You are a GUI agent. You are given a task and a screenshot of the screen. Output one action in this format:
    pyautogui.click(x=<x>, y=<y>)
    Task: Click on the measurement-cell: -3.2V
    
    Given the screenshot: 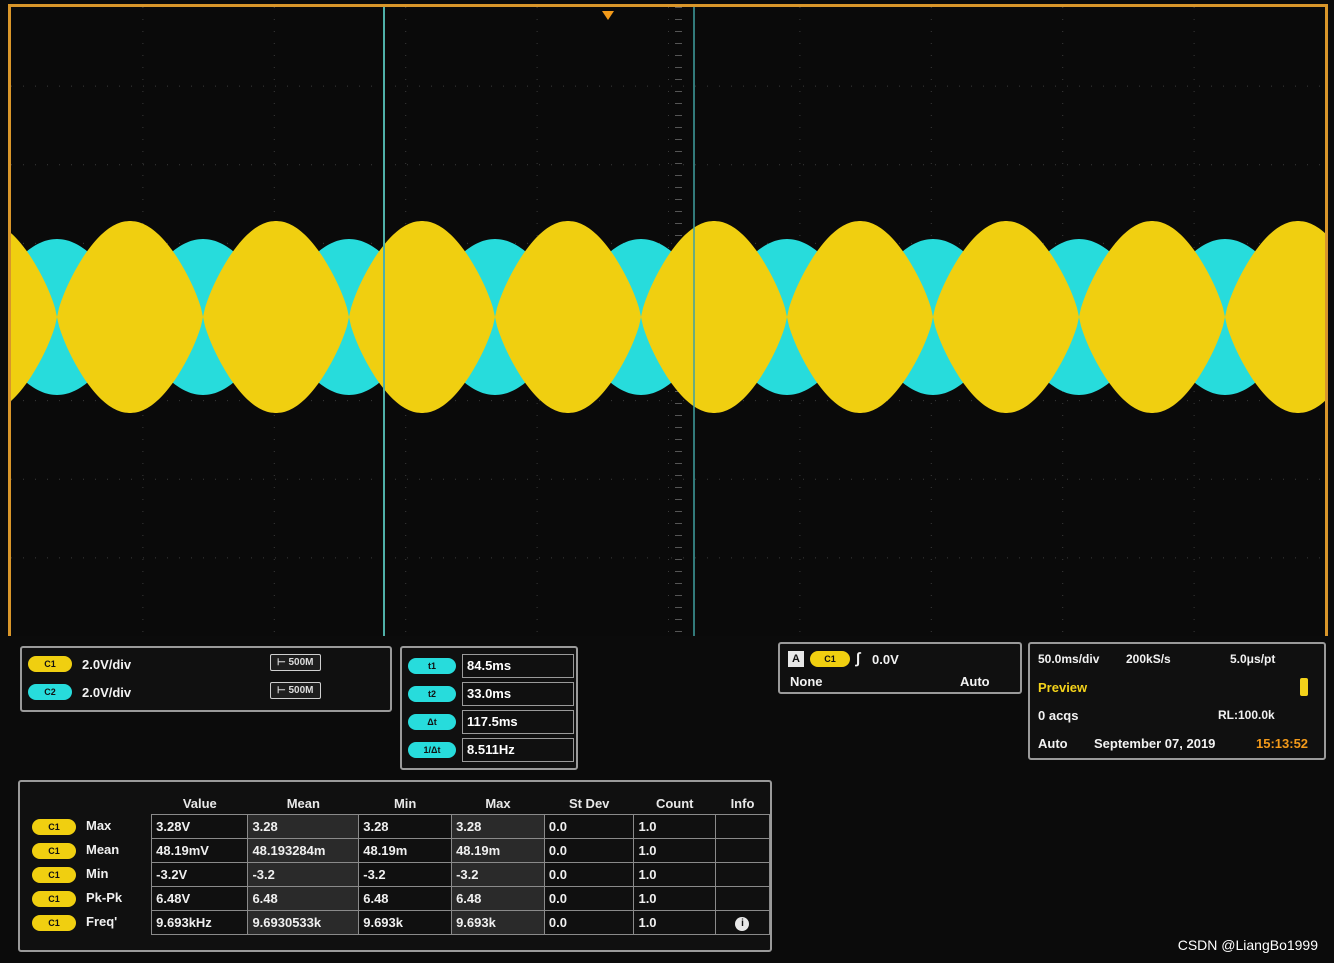 What is the action you would take?
    pyautogui.click(x=200, y=874)
    